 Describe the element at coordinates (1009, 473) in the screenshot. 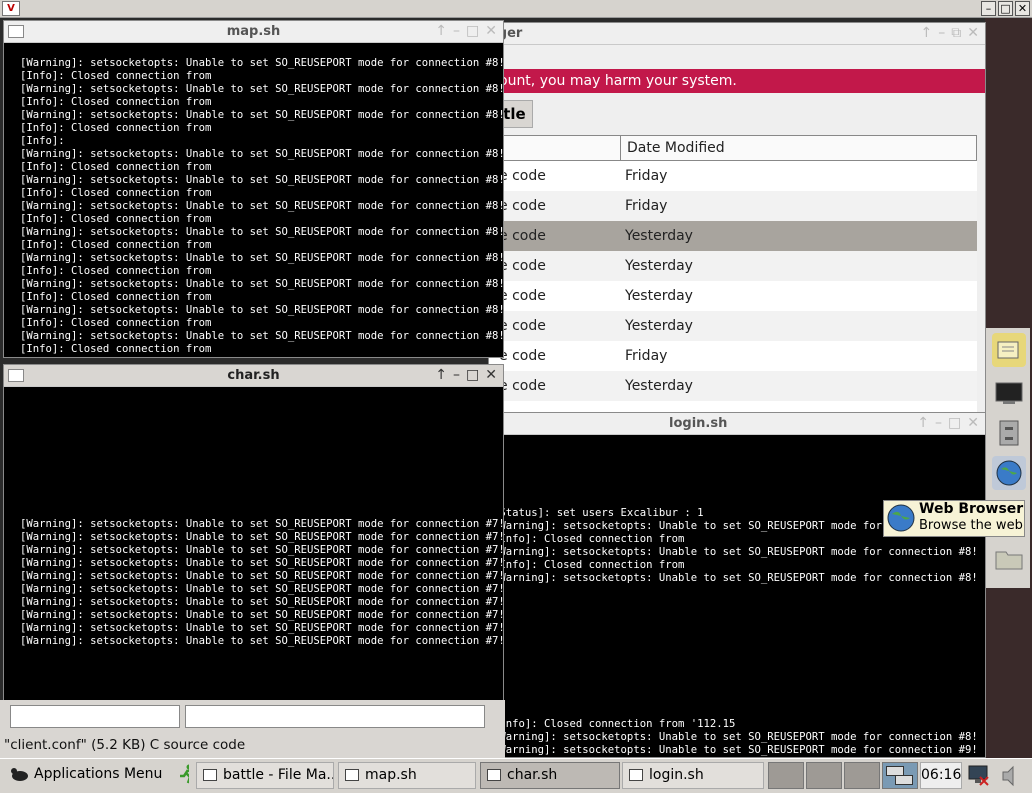

I see `web-browser-icon` at that location.